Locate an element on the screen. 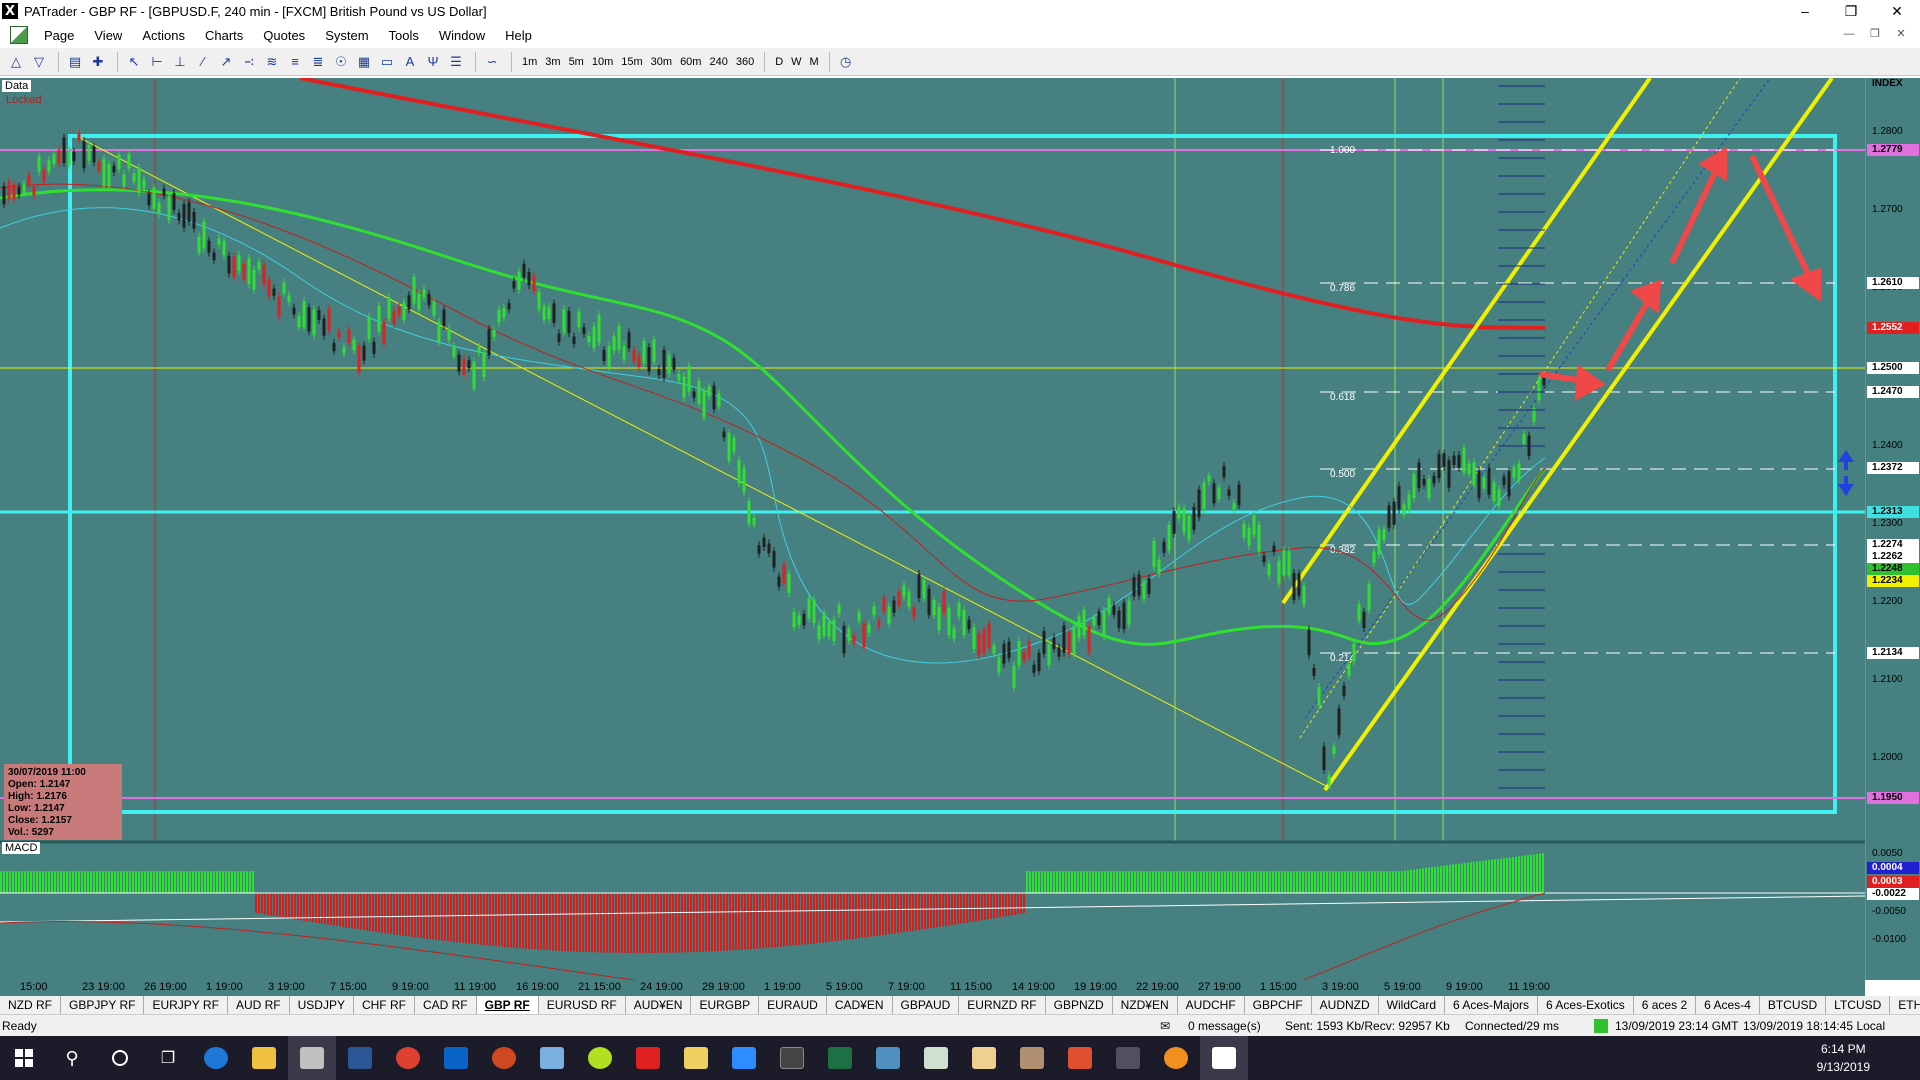 The image size is (1920, 1080). tab-aud-rf: AUD RF is located at coordinates (259, 1005).